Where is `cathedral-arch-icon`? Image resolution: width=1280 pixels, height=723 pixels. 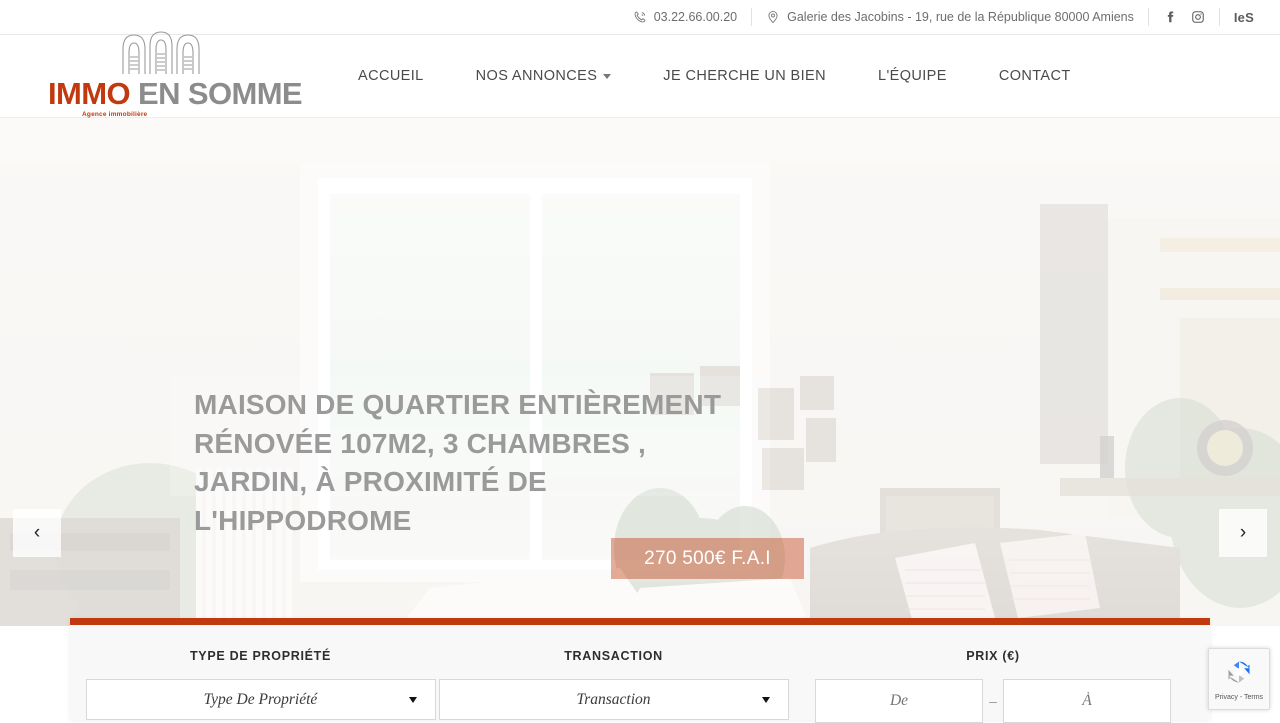
cathedral-arch-icon is located at coordinates (161, 54).